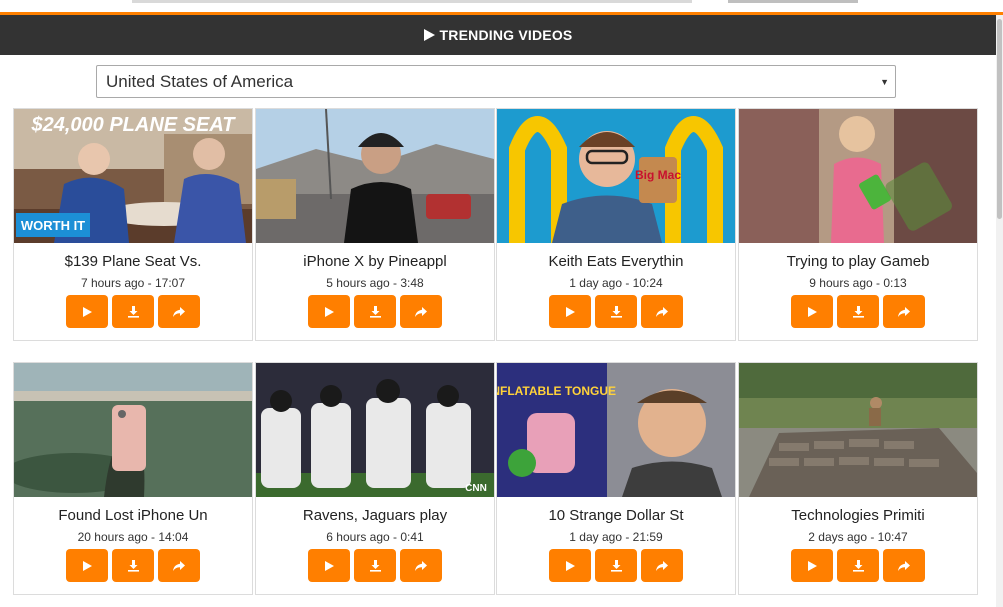 The width and height of the screenshot is (1003, 607). Describe the element at coordinates (133, 283) in the screenshot. I see `video-meta: 7 hours ago - 17:07` at that location.